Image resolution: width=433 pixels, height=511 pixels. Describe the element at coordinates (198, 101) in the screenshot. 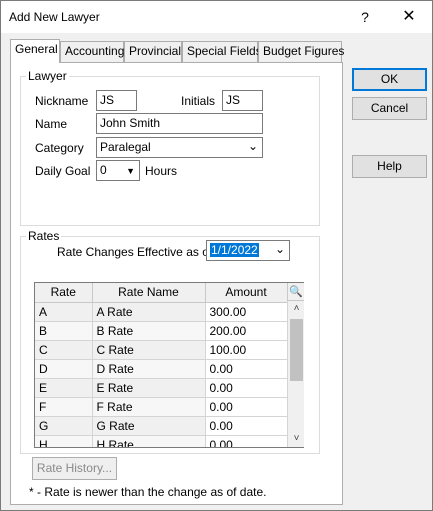

I see `initials-label: Initials` at that location.